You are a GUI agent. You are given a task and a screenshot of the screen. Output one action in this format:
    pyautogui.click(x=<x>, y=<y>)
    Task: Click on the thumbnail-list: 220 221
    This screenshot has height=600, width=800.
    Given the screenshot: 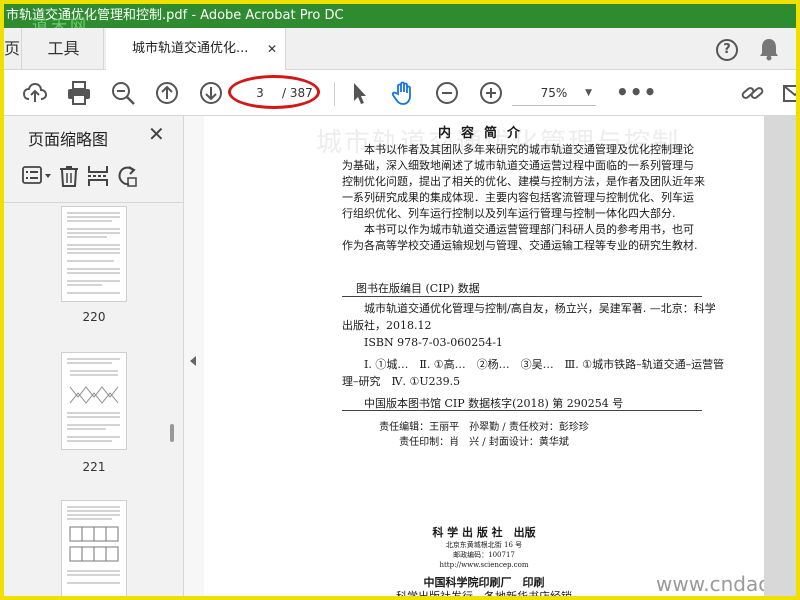 What is the action you would take?
    pyautogui.click(x=94, y=401)
    